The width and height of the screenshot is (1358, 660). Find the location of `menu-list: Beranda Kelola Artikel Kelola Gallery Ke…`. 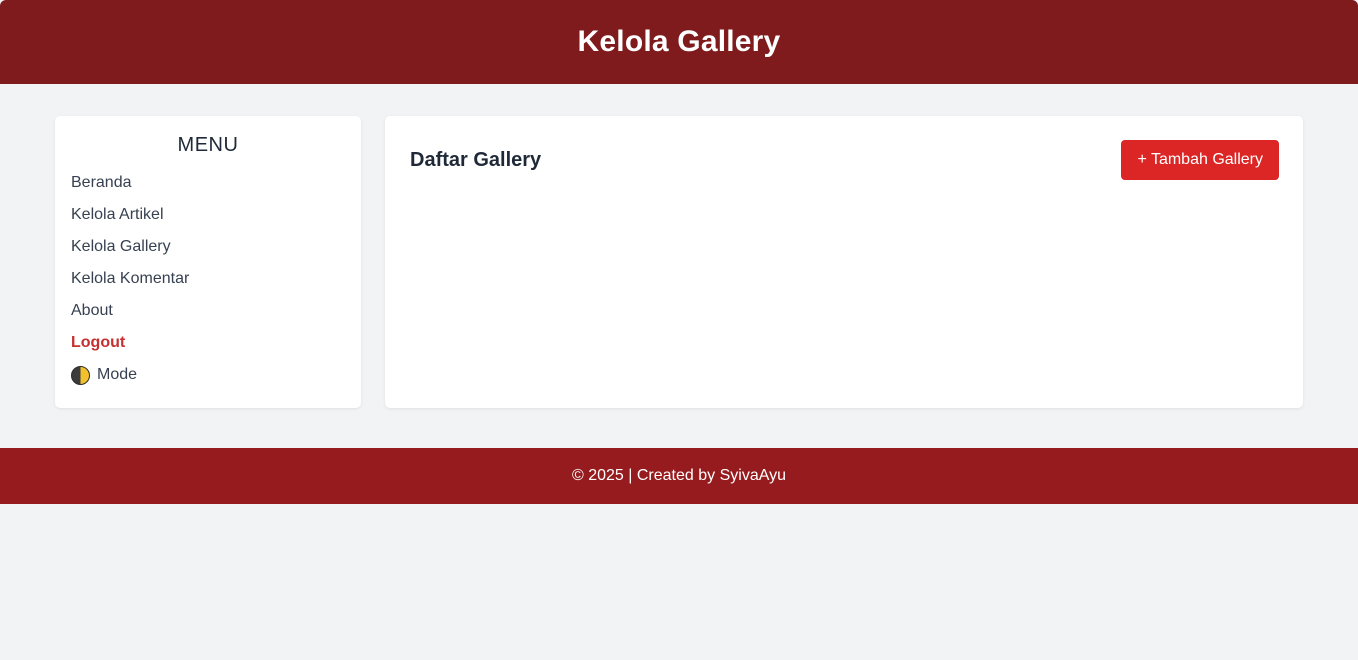

menu-list: Beranda Kelola Artikel Kelola Gallery Ke… is located at coordinates (208, 279).